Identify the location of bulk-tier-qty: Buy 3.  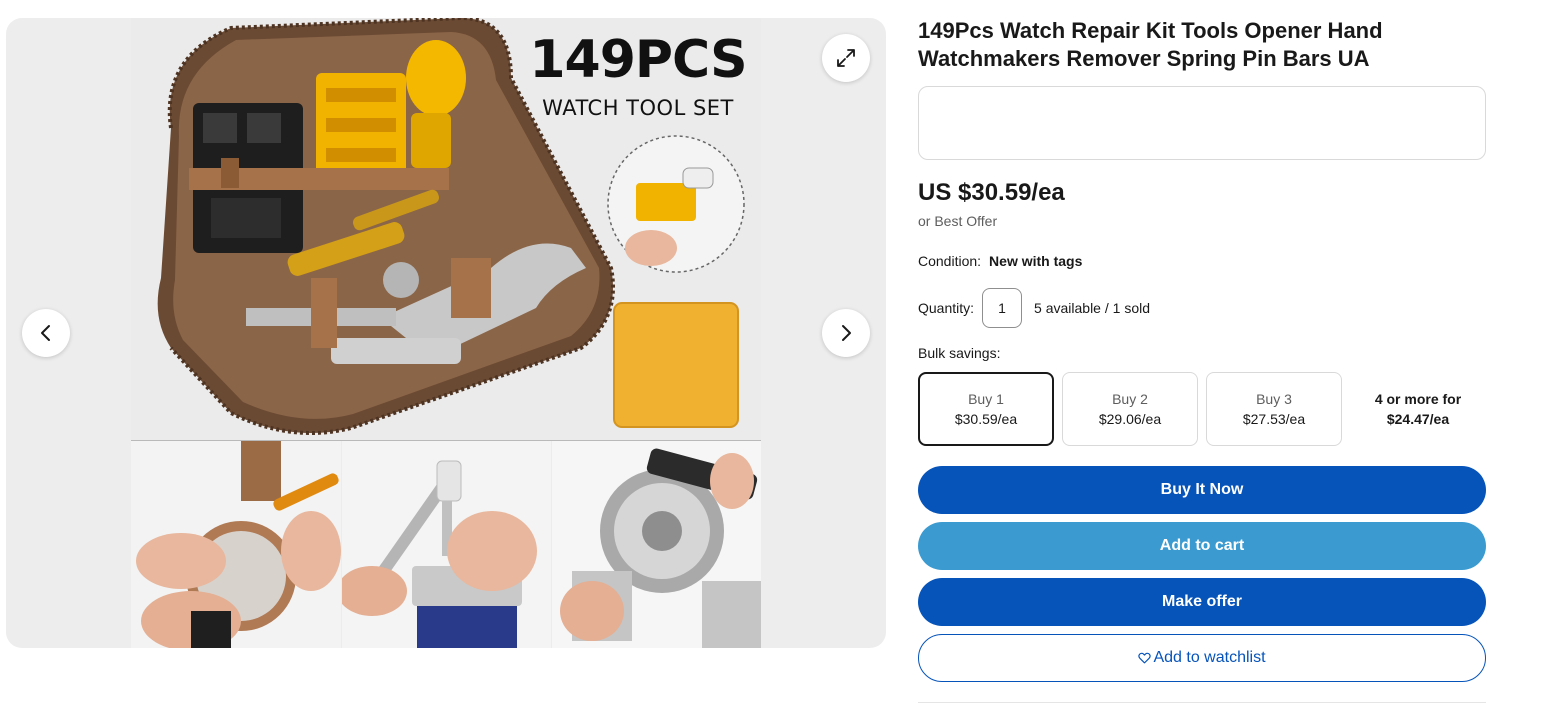
(1274, 399).